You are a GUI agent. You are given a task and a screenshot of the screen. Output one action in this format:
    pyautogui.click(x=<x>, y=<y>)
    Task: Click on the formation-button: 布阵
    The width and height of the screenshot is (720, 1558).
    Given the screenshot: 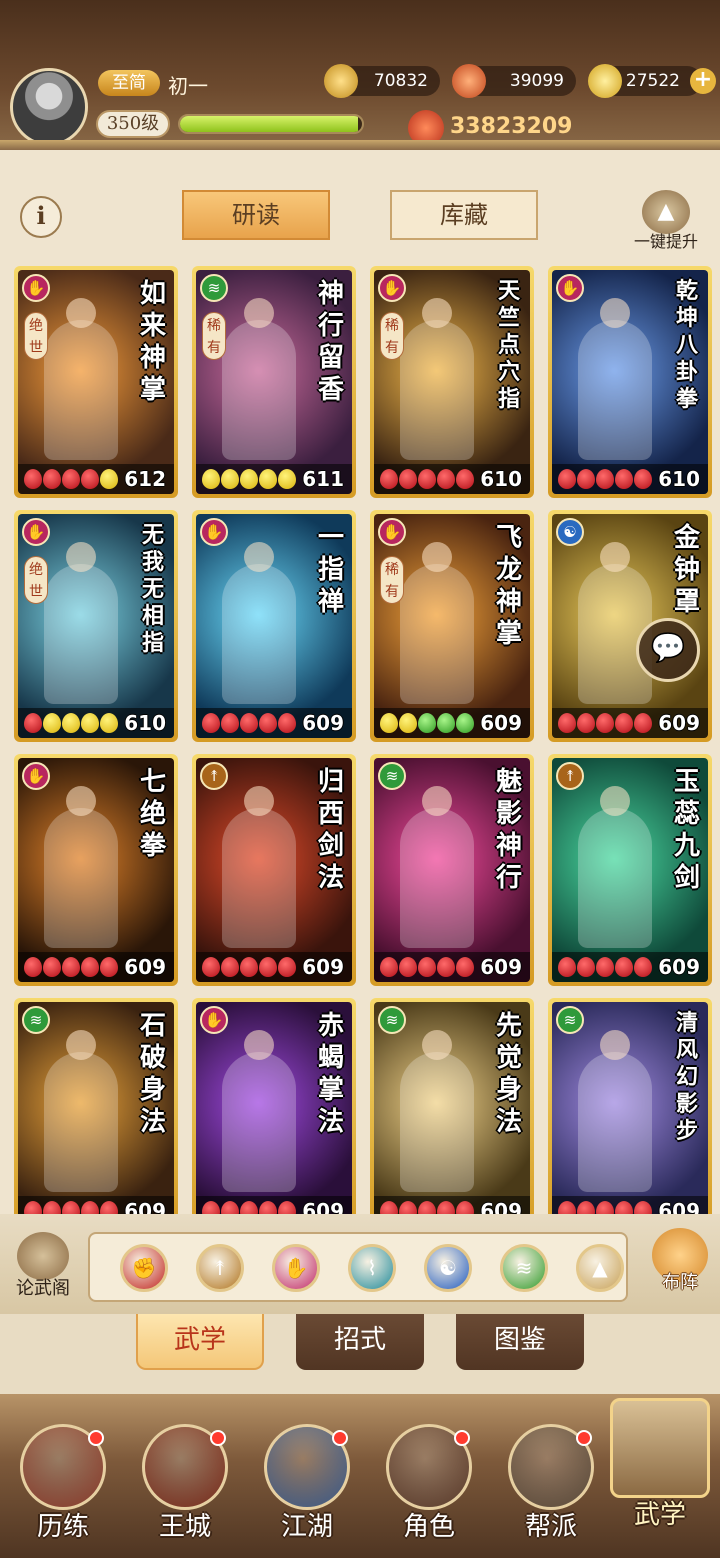 What is the action you would take?
    pyautogui.click(x=680, y=1268)
    